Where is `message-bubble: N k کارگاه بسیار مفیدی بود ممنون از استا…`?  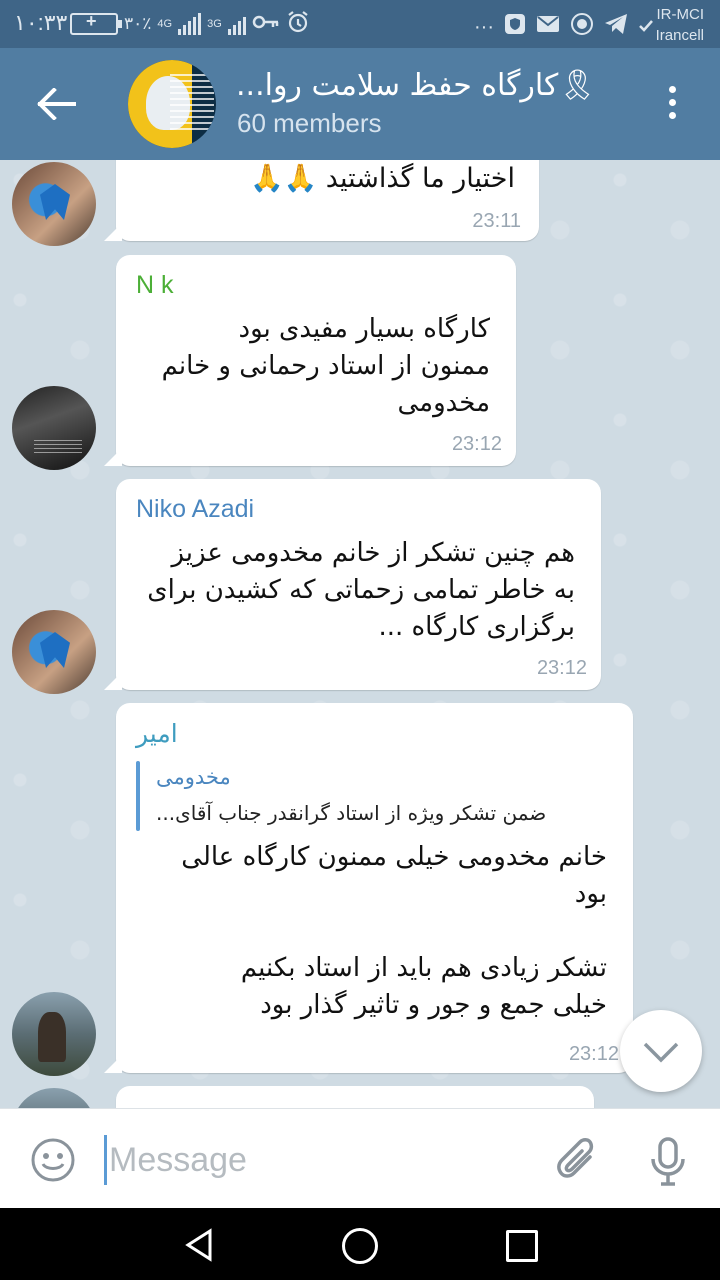 message-bubble: N k کارگاه بسیار مفیدی بود ممنون از استا… is located at coordinates (316, 360).